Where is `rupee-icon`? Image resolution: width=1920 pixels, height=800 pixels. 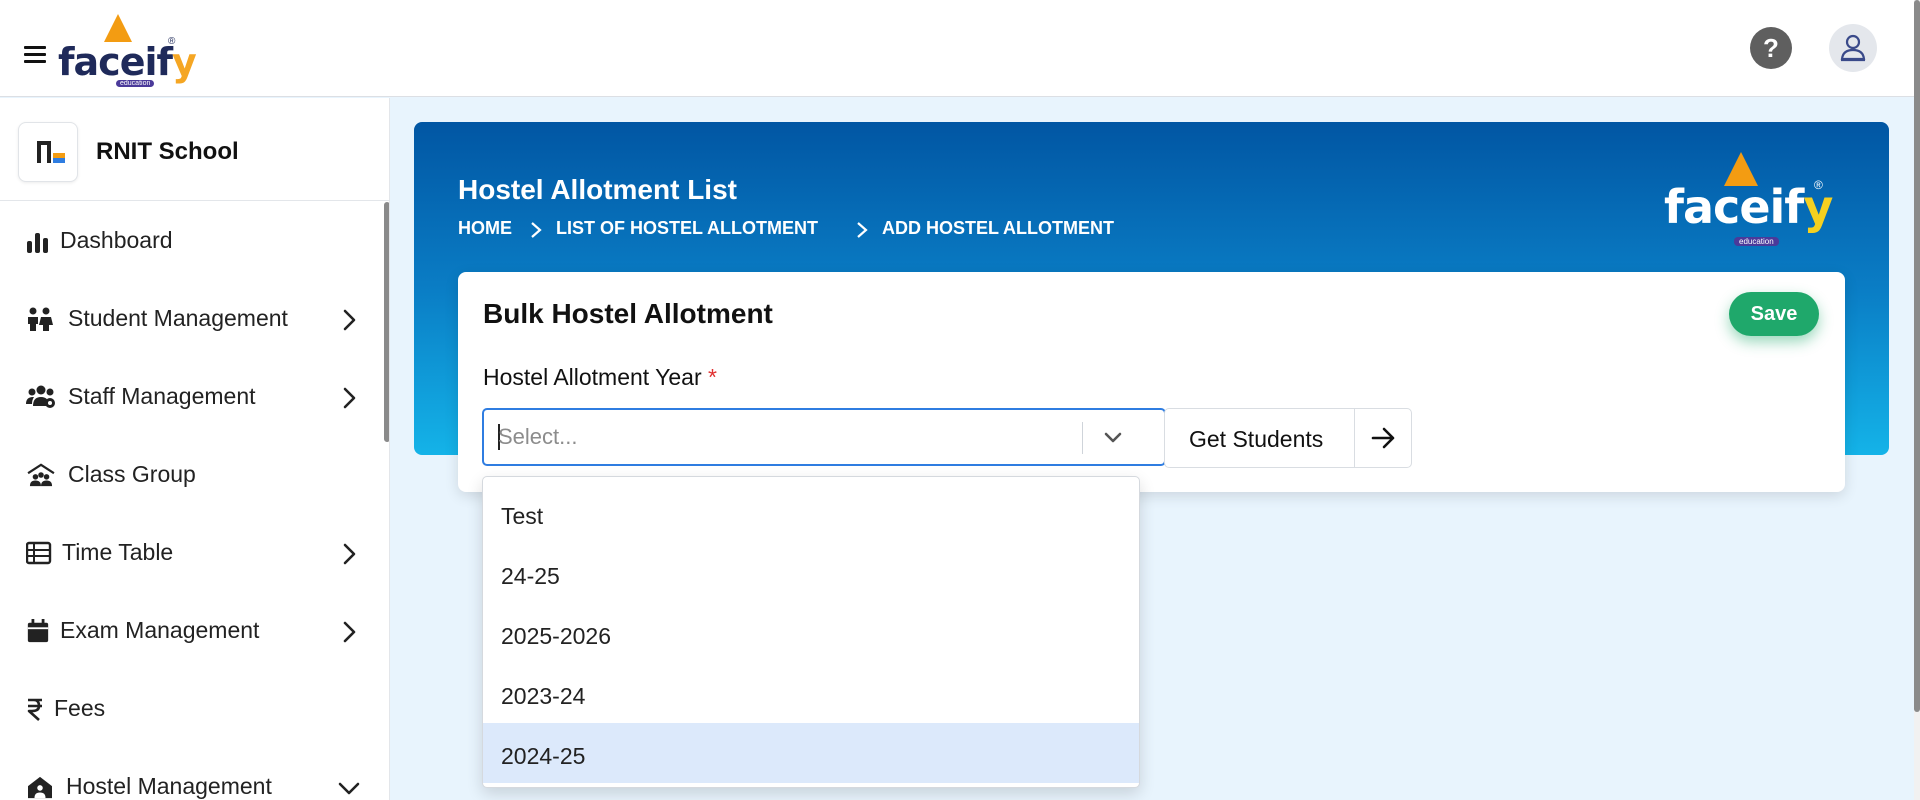 rupee-icon is located at coordinates (34, 709).